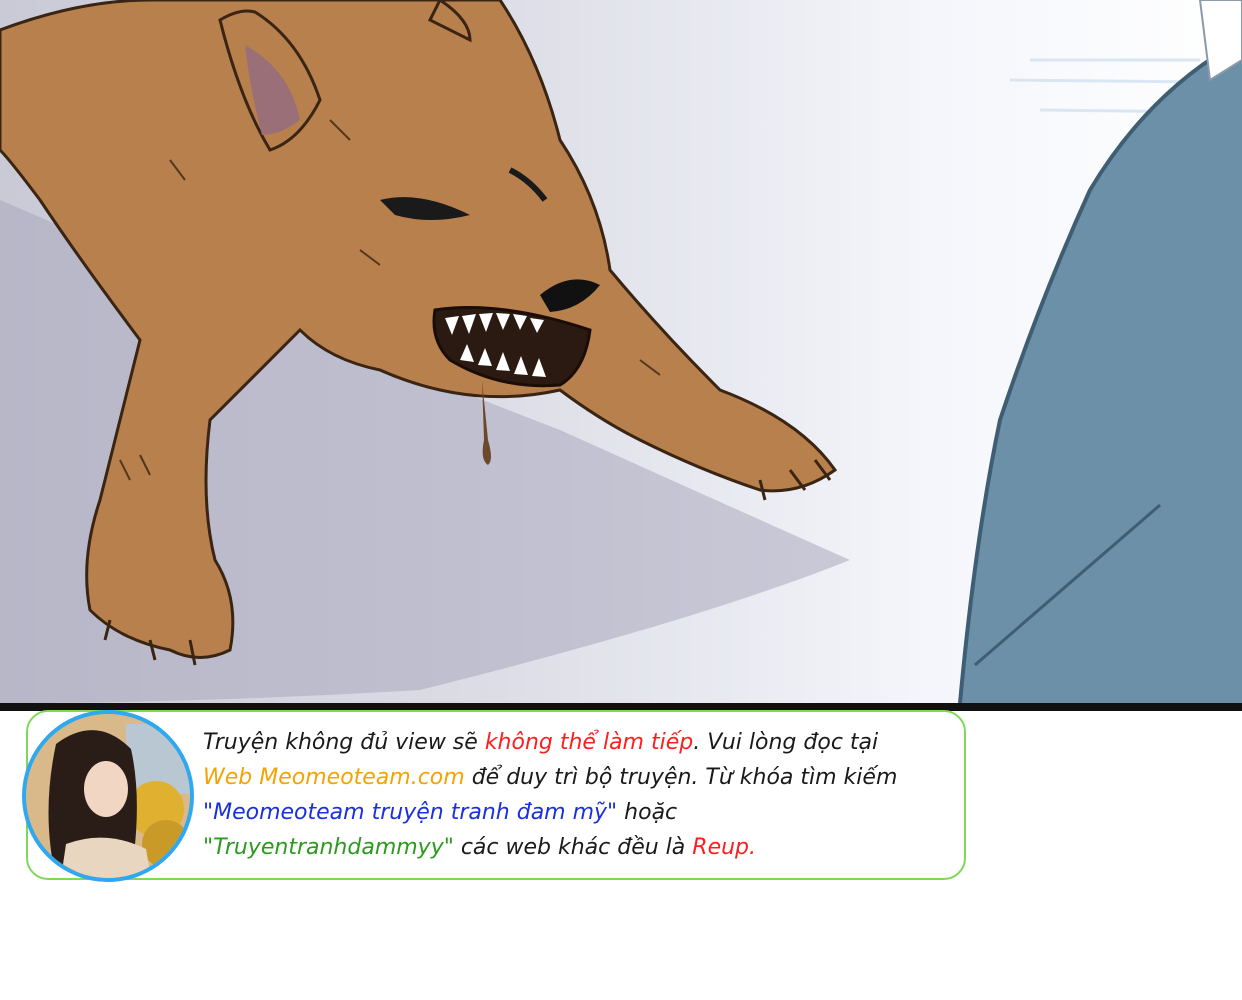  I want to click on avatar-illustration, so click(108, 796).